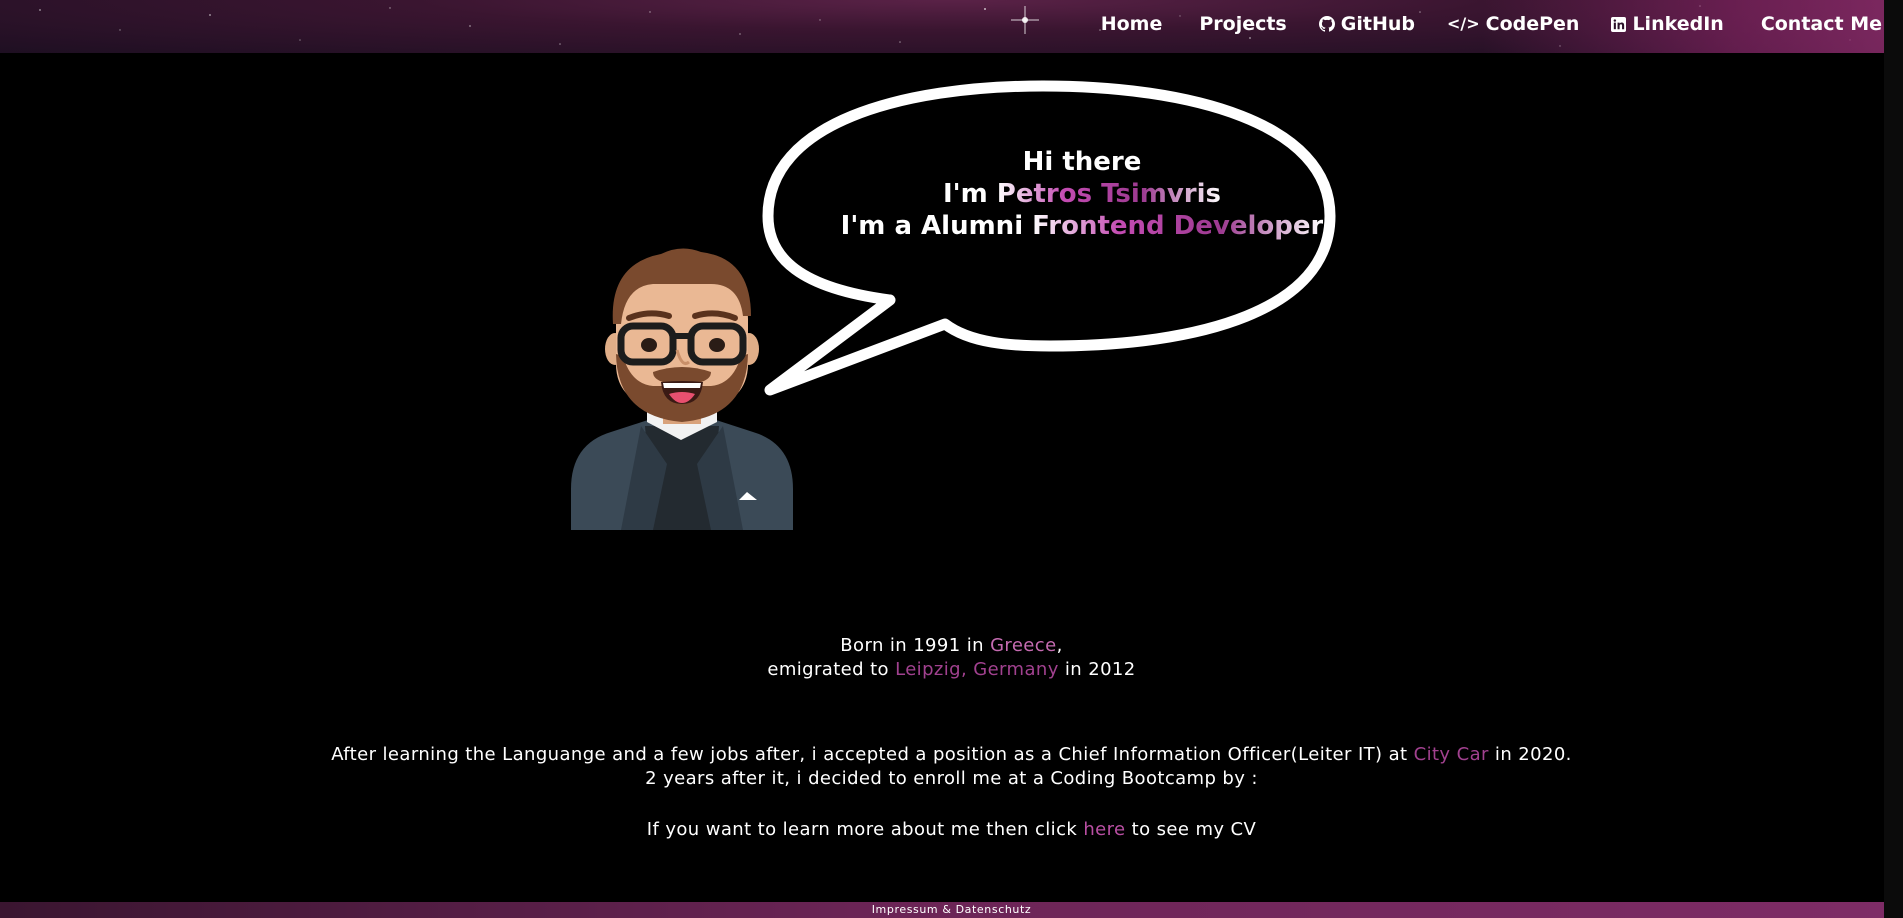 The width and height of the screenshot is (1903, 918). Describe the element at coordinates (1821, 24) in the screenshot. I see `nav-contact-link: Contact Me` at that location.